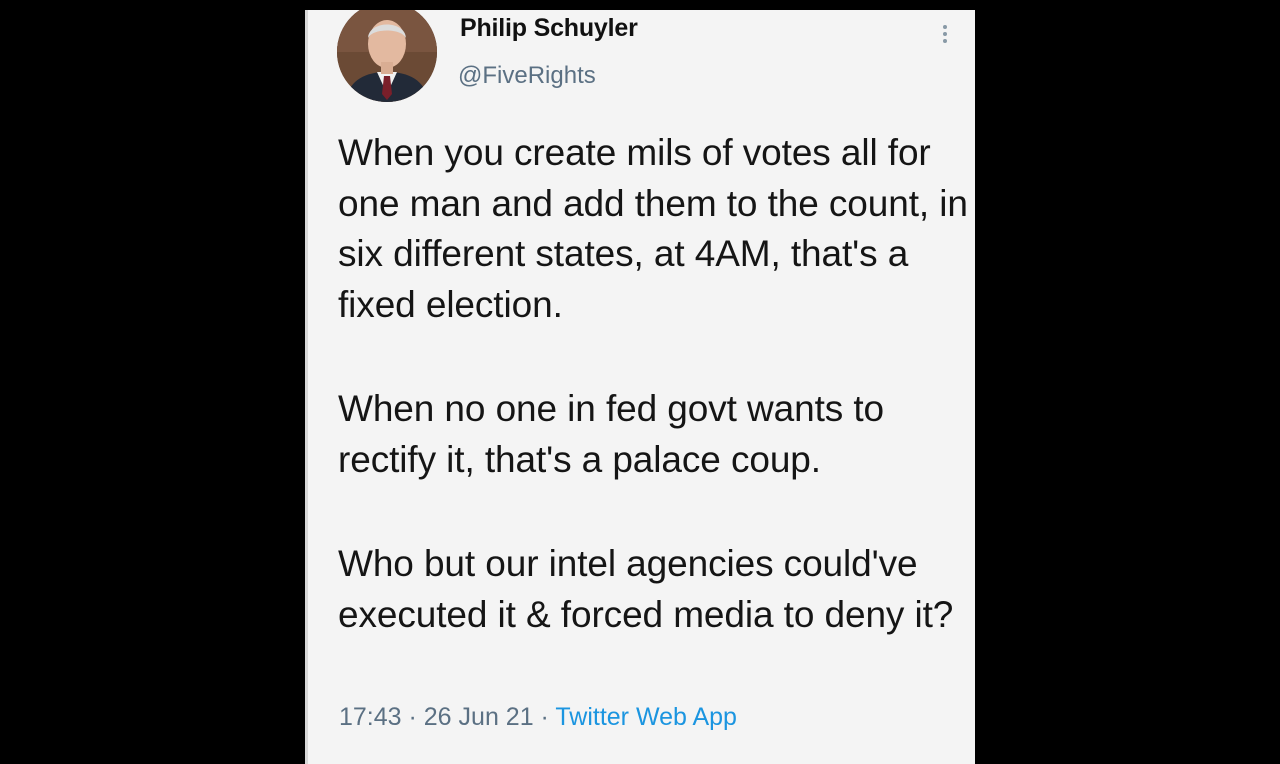  What do you see at coordinates (370, 717) in the screenshot?
I see `tweet-time: 17:43` at bounding box center [370, 717].